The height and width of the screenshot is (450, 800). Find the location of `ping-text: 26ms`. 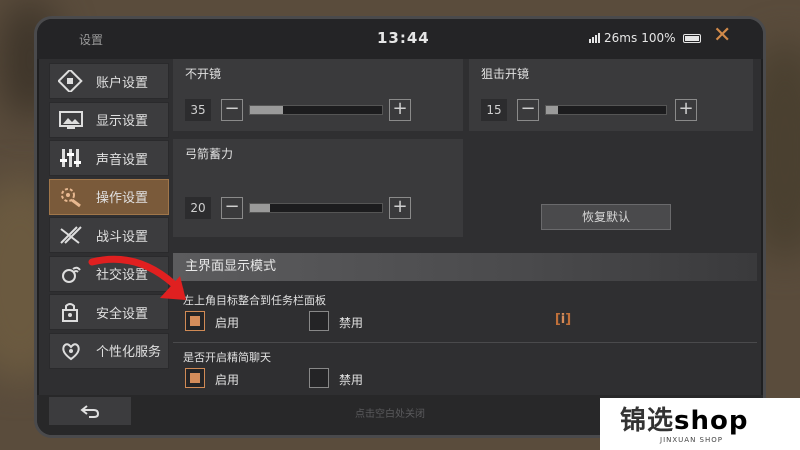

ping-text: 26ms is located at coordinates (621, 38).